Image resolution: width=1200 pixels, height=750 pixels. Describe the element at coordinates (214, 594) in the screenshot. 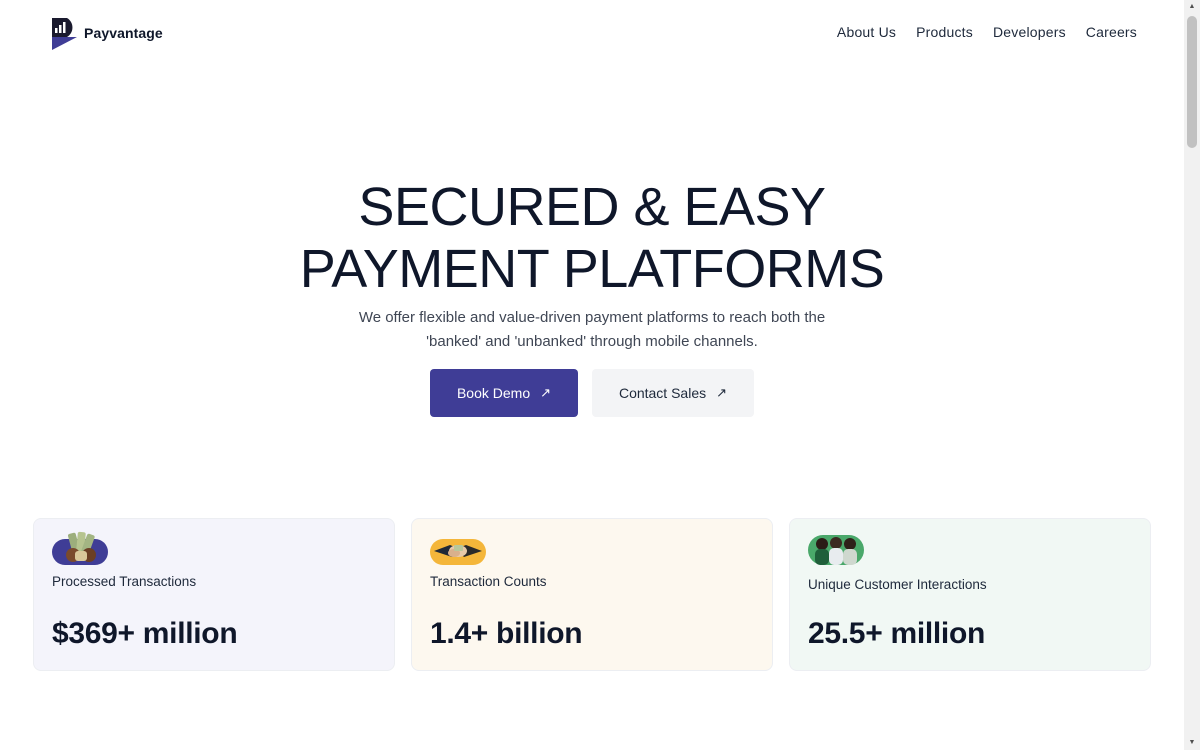

I see `stat-card-processed-transactions: Processed Transactions $369+ million` at that location.